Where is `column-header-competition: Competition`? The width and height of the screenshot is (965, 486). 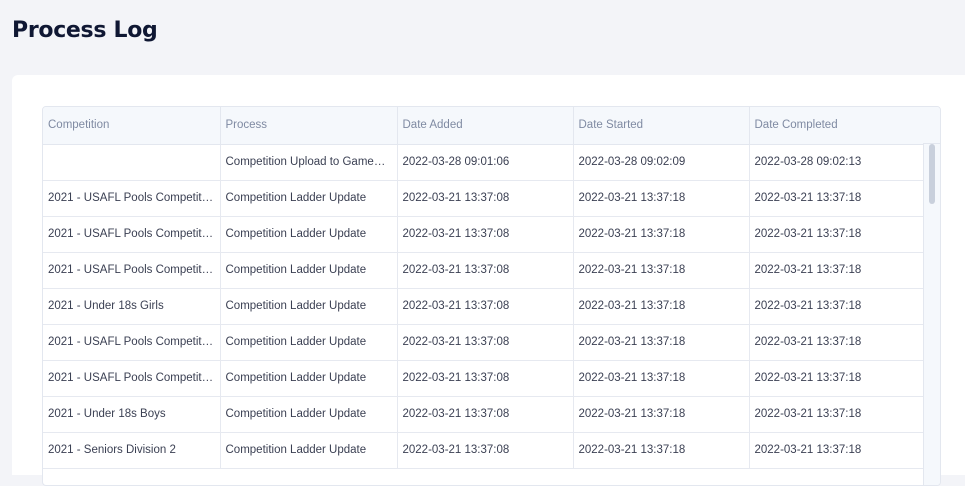
column-header-competition: Competition is located at coordinates (132, 126).